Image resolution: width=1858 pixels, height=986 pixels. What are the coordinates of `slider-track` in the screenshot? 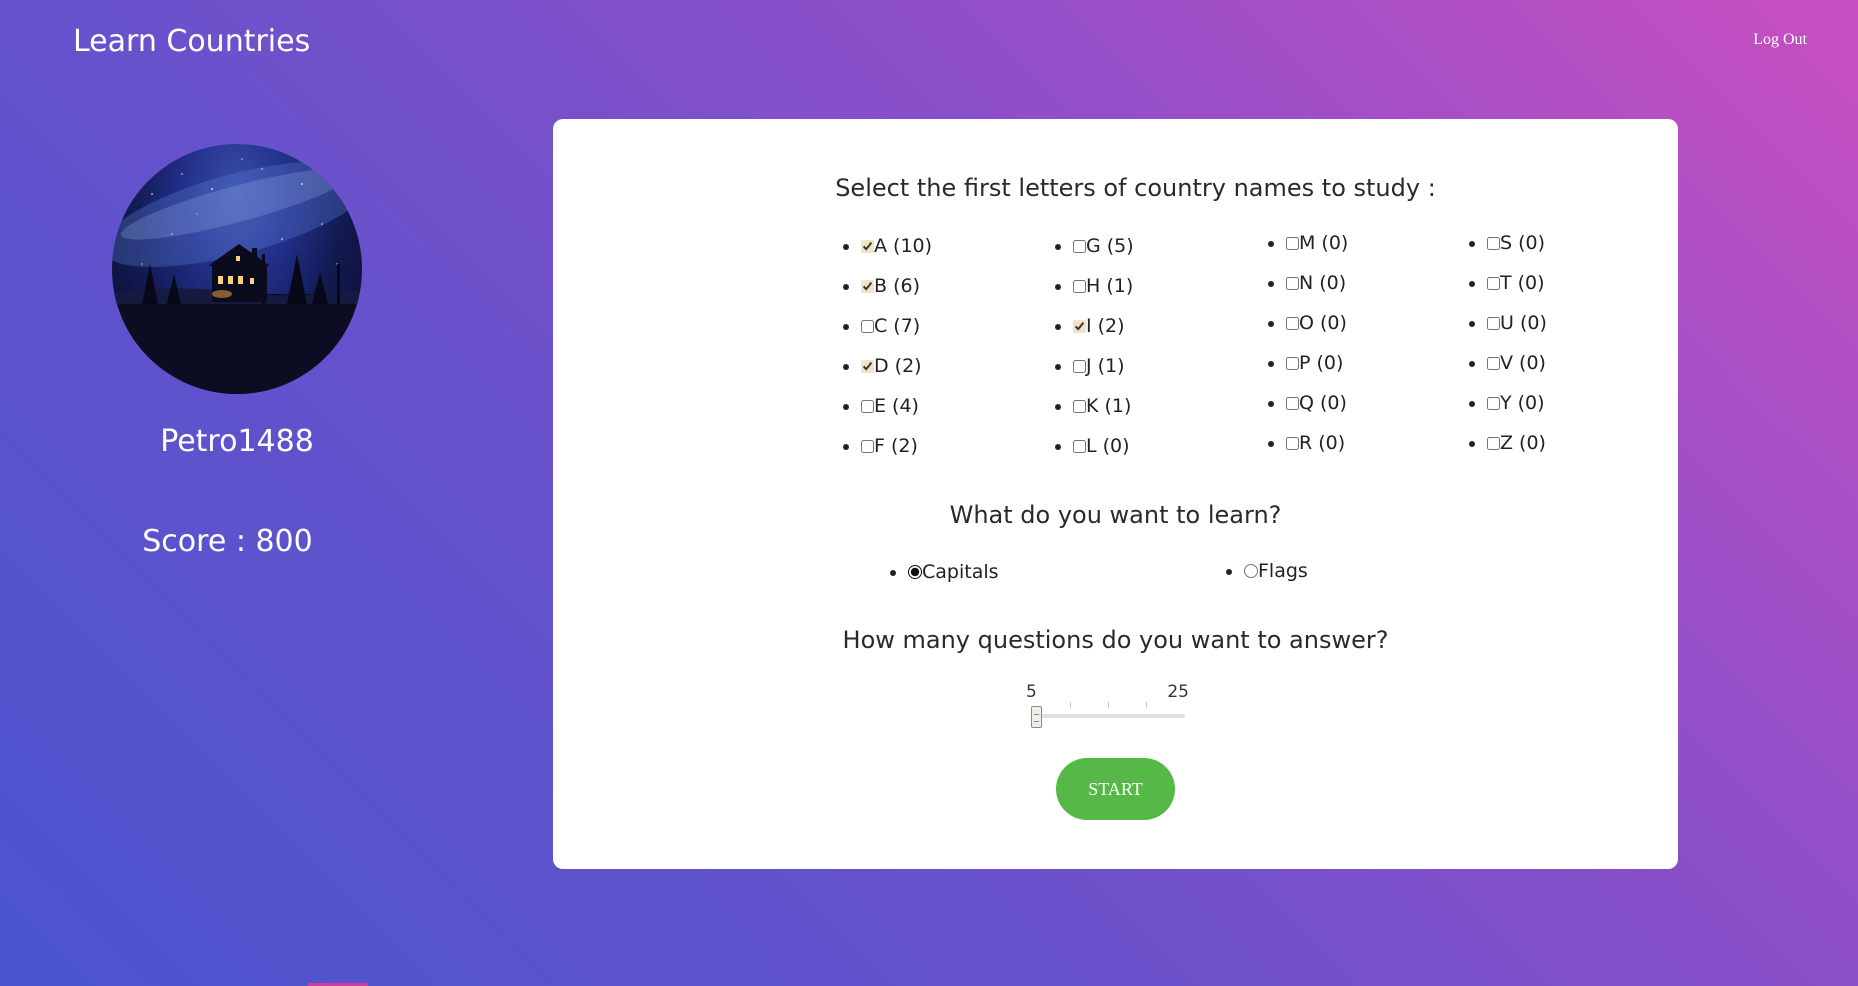 It's located at (1108, 716).